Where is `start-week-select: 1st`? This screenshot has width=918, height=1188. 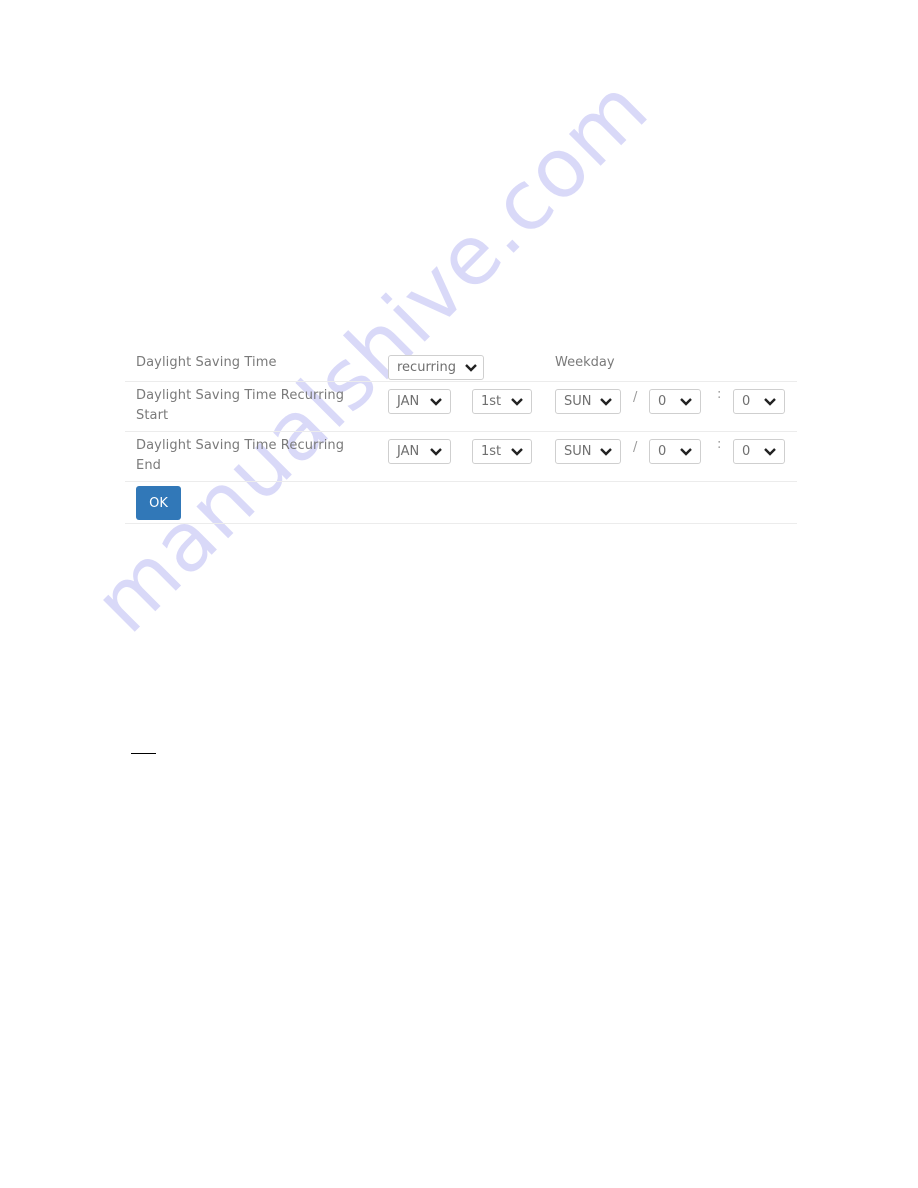 start-week-select: 1st is located at coordinates (502, 401).